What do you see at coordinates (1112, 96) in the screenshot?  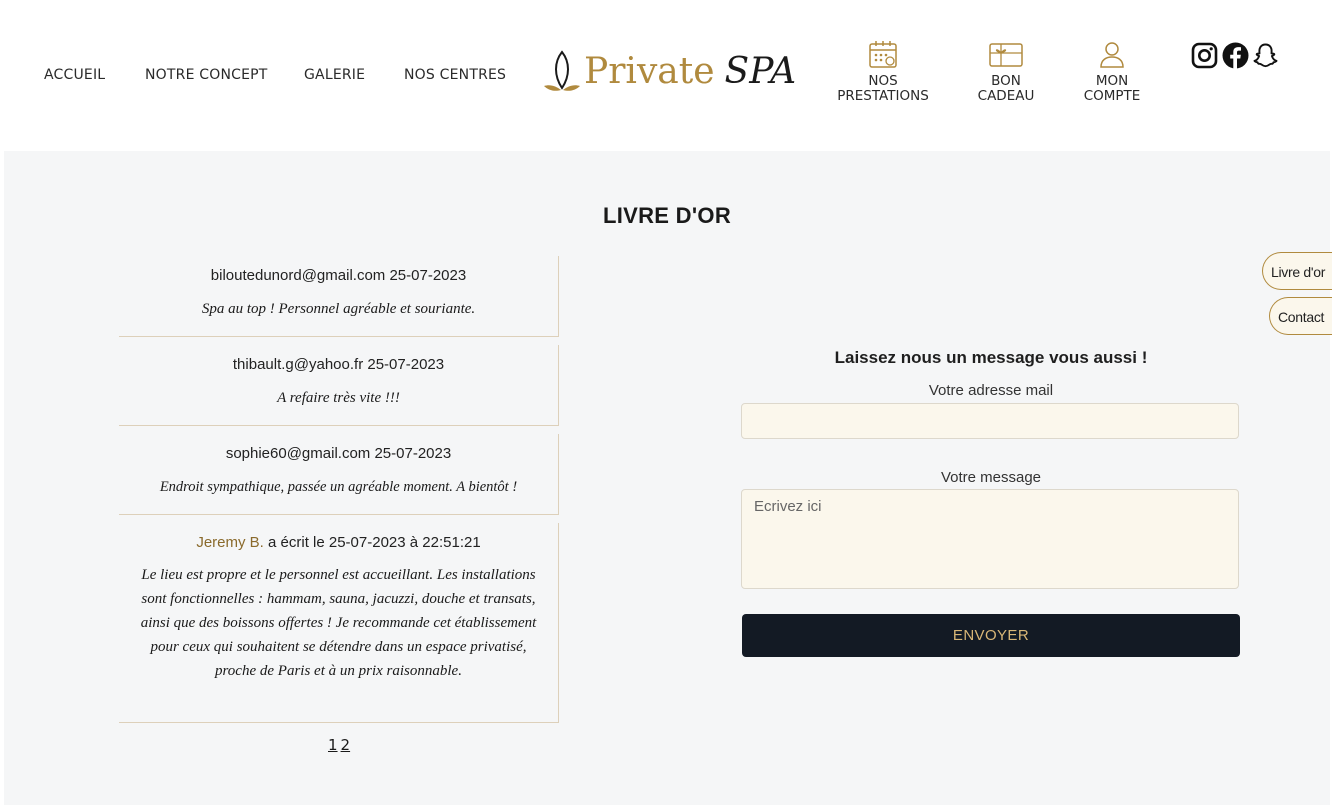 I see `compte-line2: COMPTE` at bounding box center [1112, 96].